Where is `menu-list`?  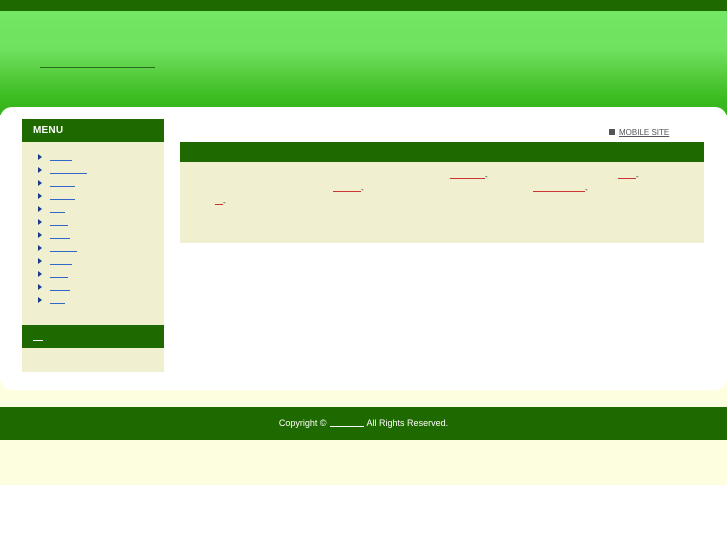
menu-list is located at coordinates (93, 224).